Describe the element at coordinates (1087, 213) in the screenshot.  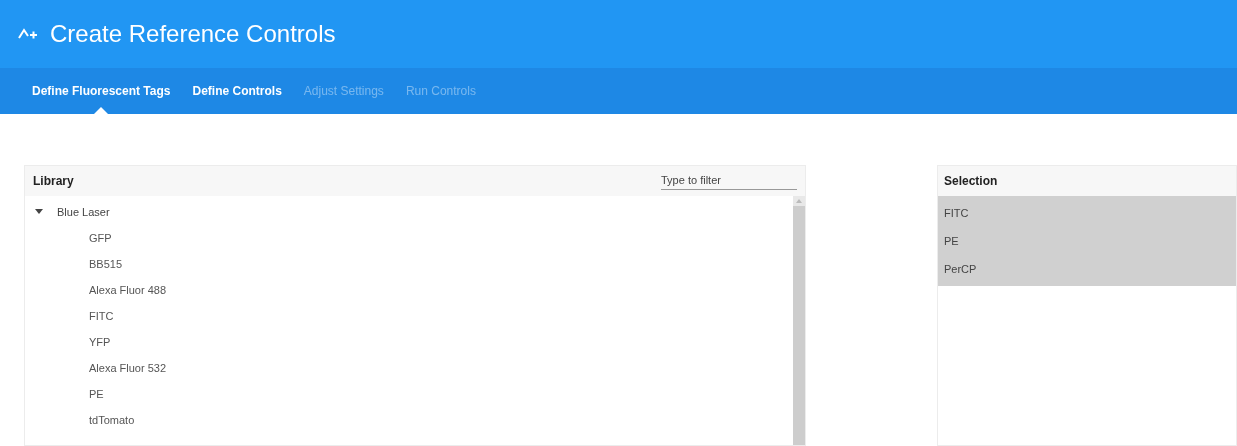
I see `selection-item: FITC` at that location.